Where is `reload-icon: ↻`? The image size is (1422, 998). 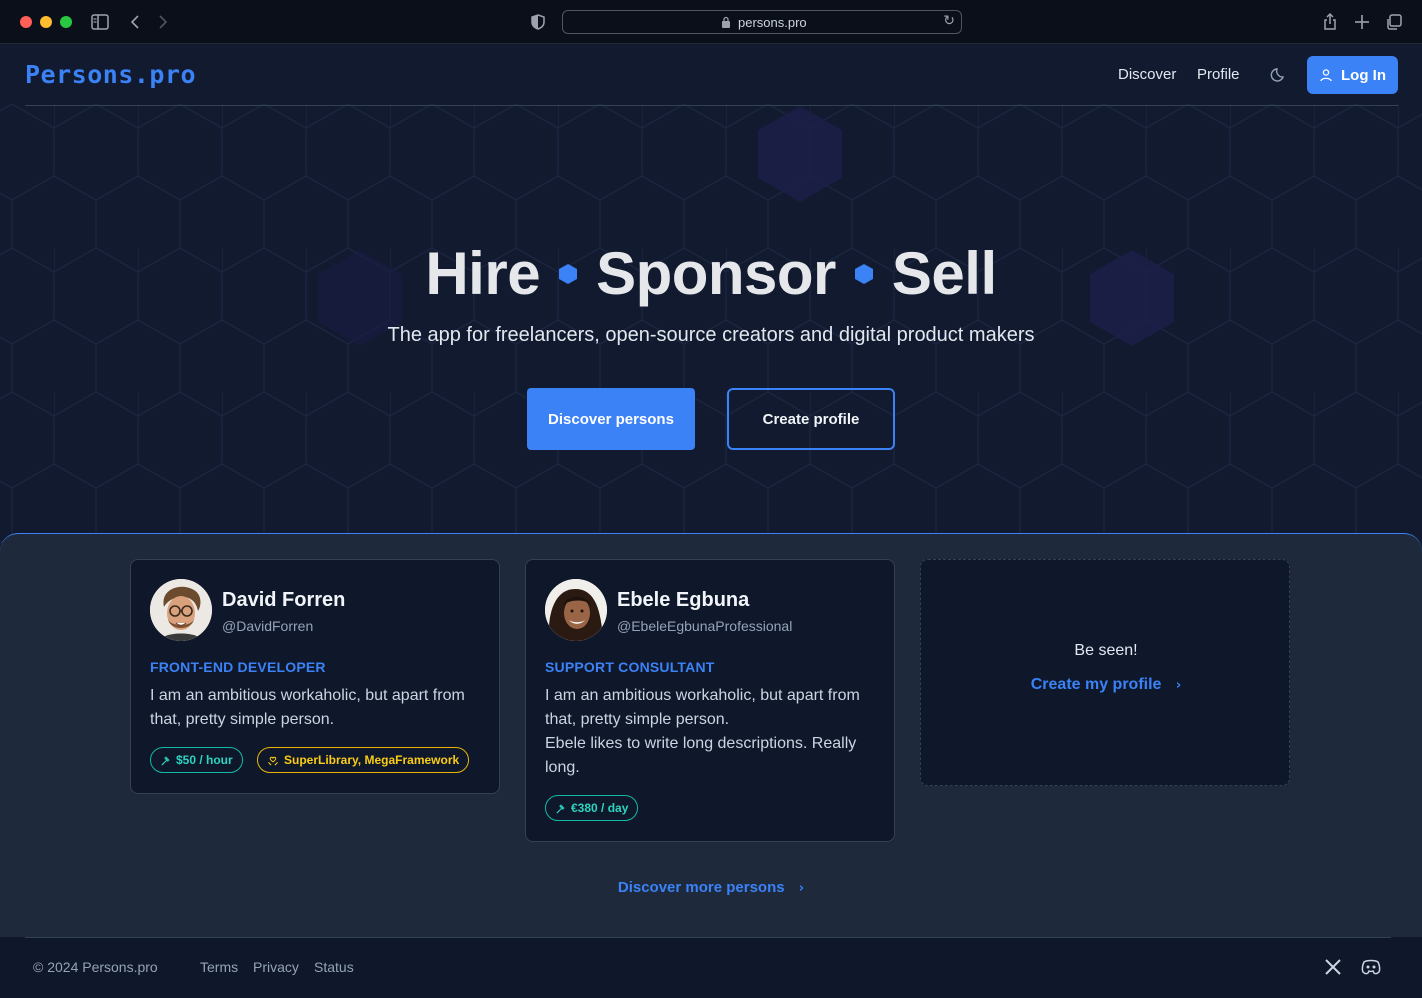
reload-icon: ↻ is located at coordinates (949, 21).